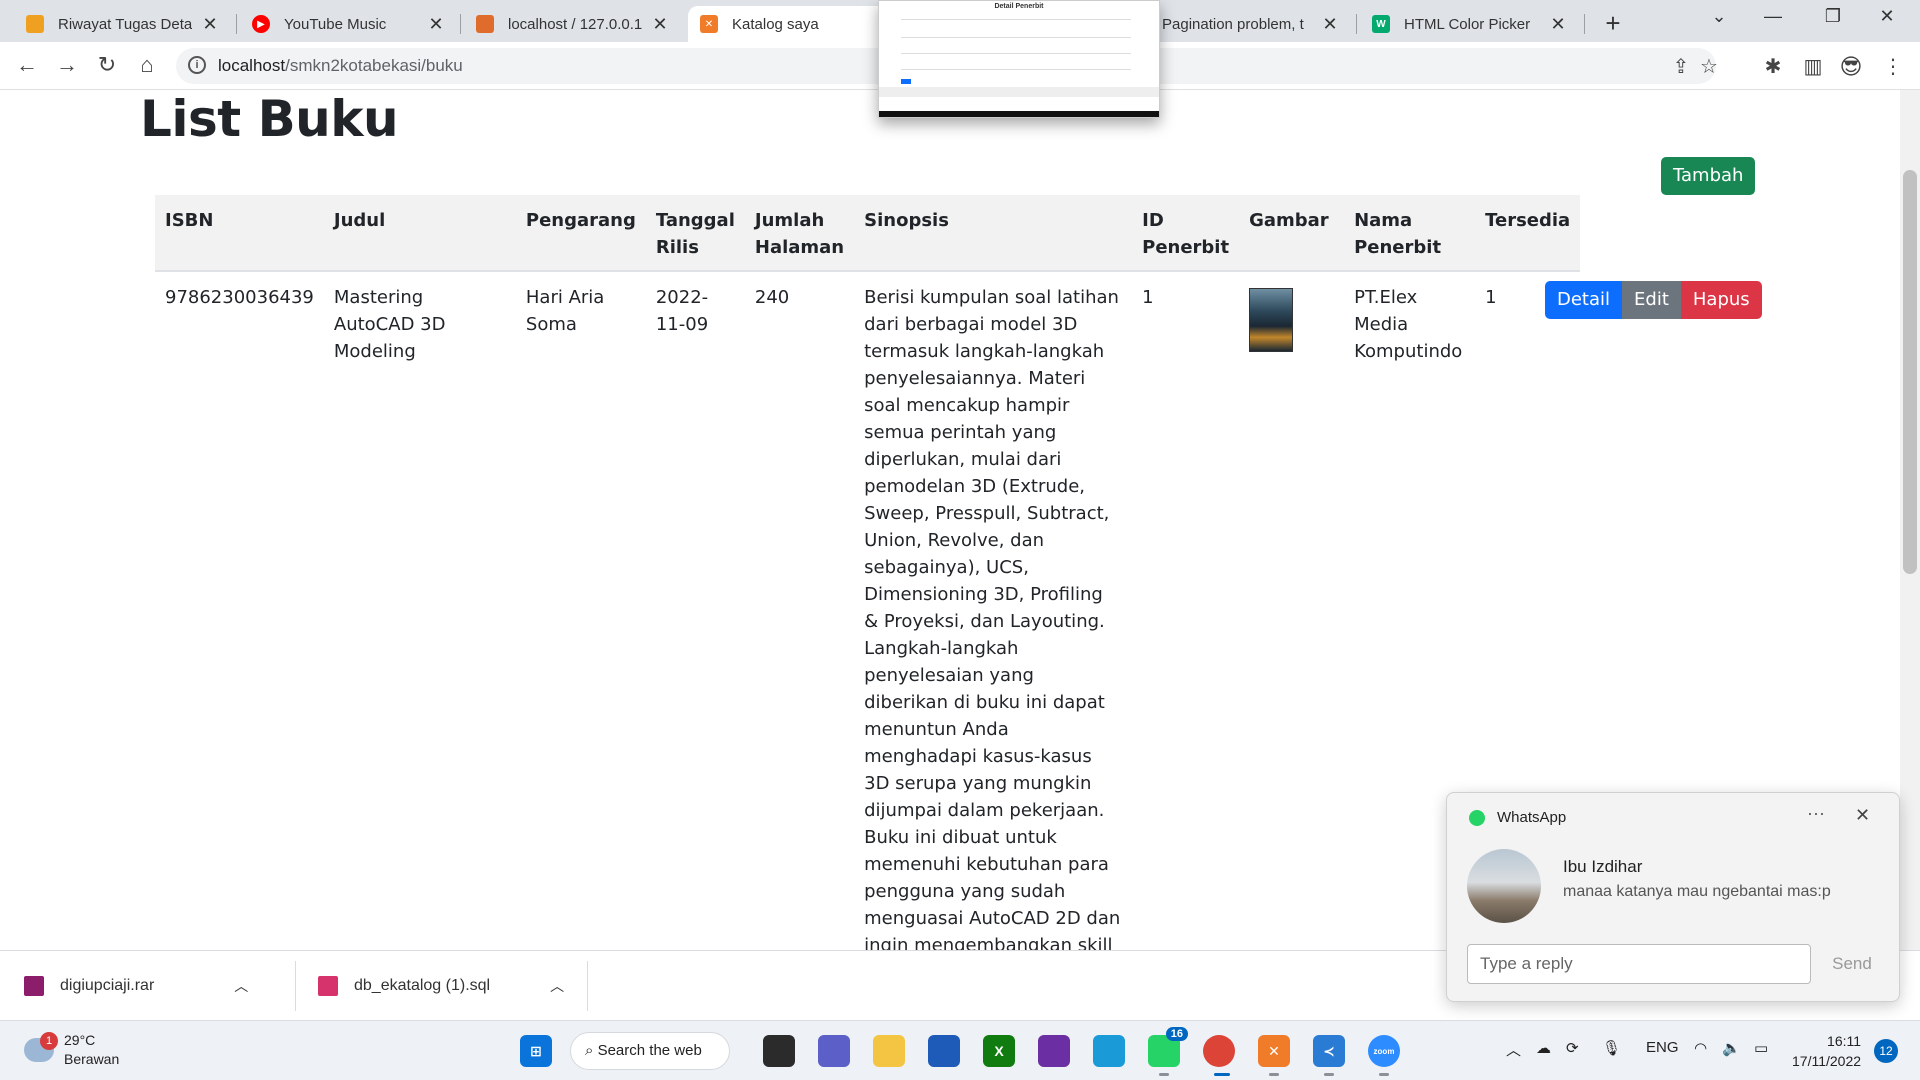  I want to click on reload-icon: ↻, so click(107, 65).